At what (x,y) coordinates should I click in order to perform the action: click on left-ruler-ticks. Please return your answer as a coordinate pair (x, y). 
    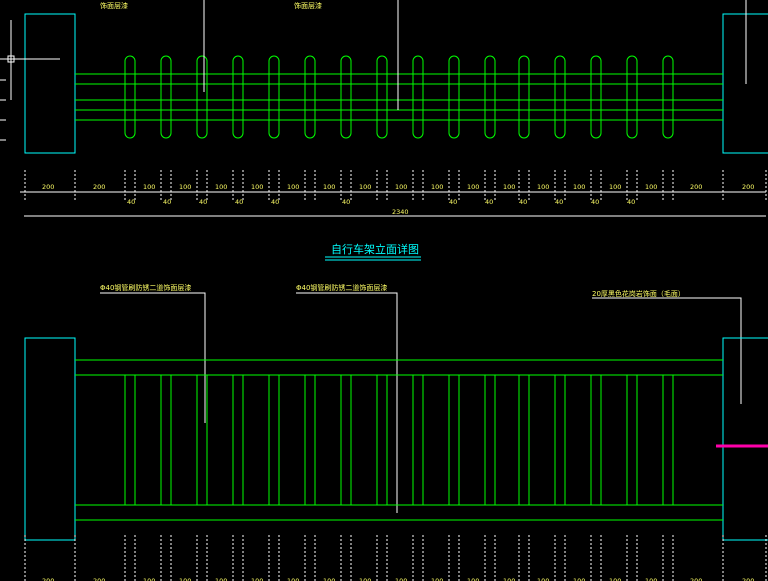
    Looking at the image, I should click on (3, 110).